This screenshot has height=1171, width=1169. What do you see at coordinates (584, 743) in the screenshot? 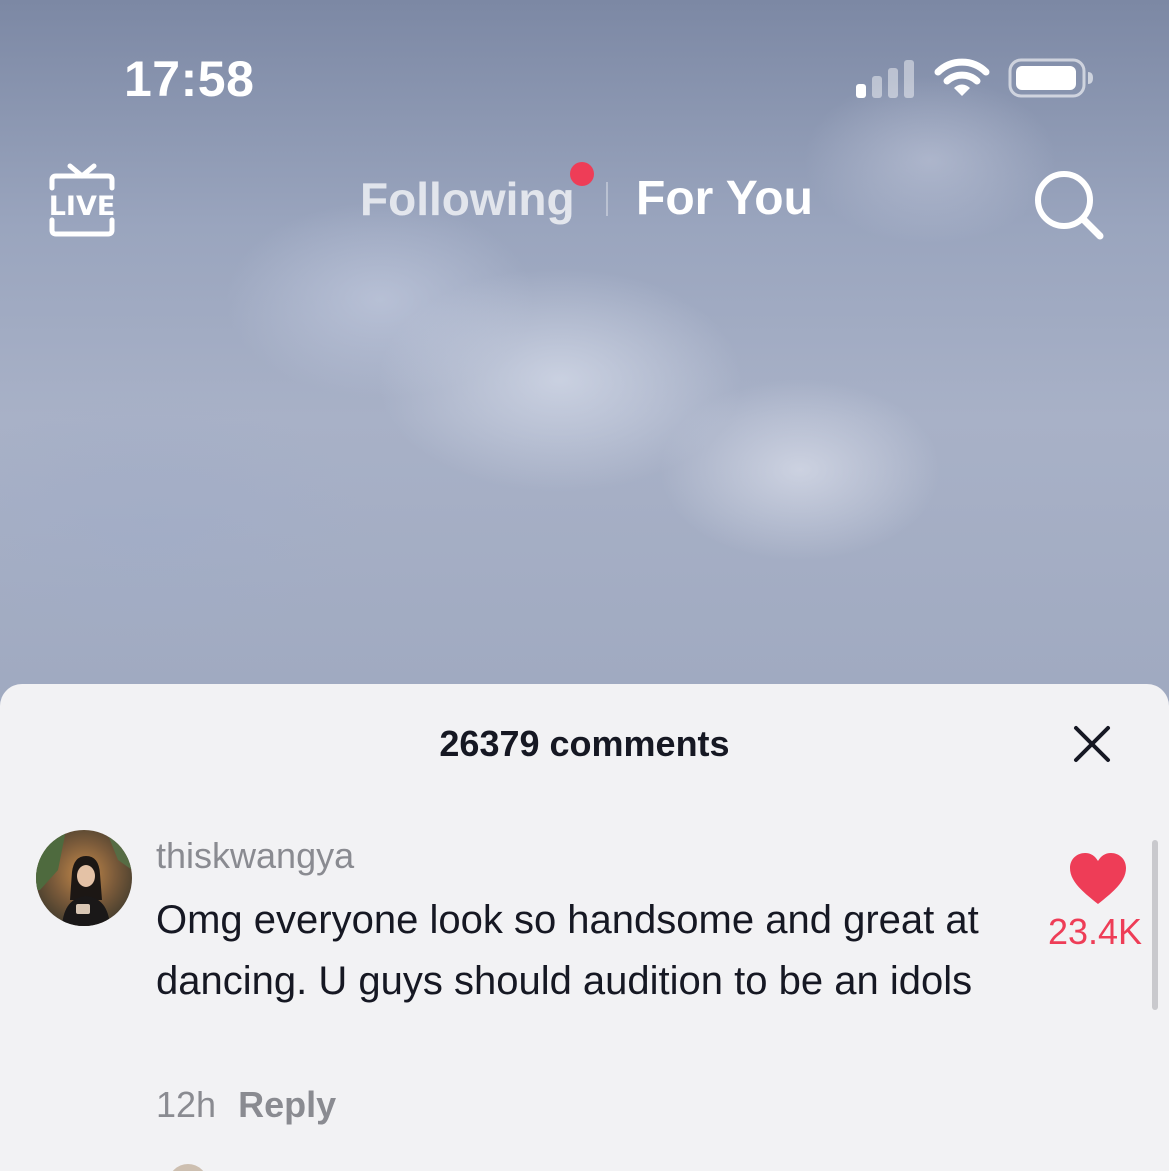
I see `comments-count-title: 26379 comments` at bounding box center [584, 743].